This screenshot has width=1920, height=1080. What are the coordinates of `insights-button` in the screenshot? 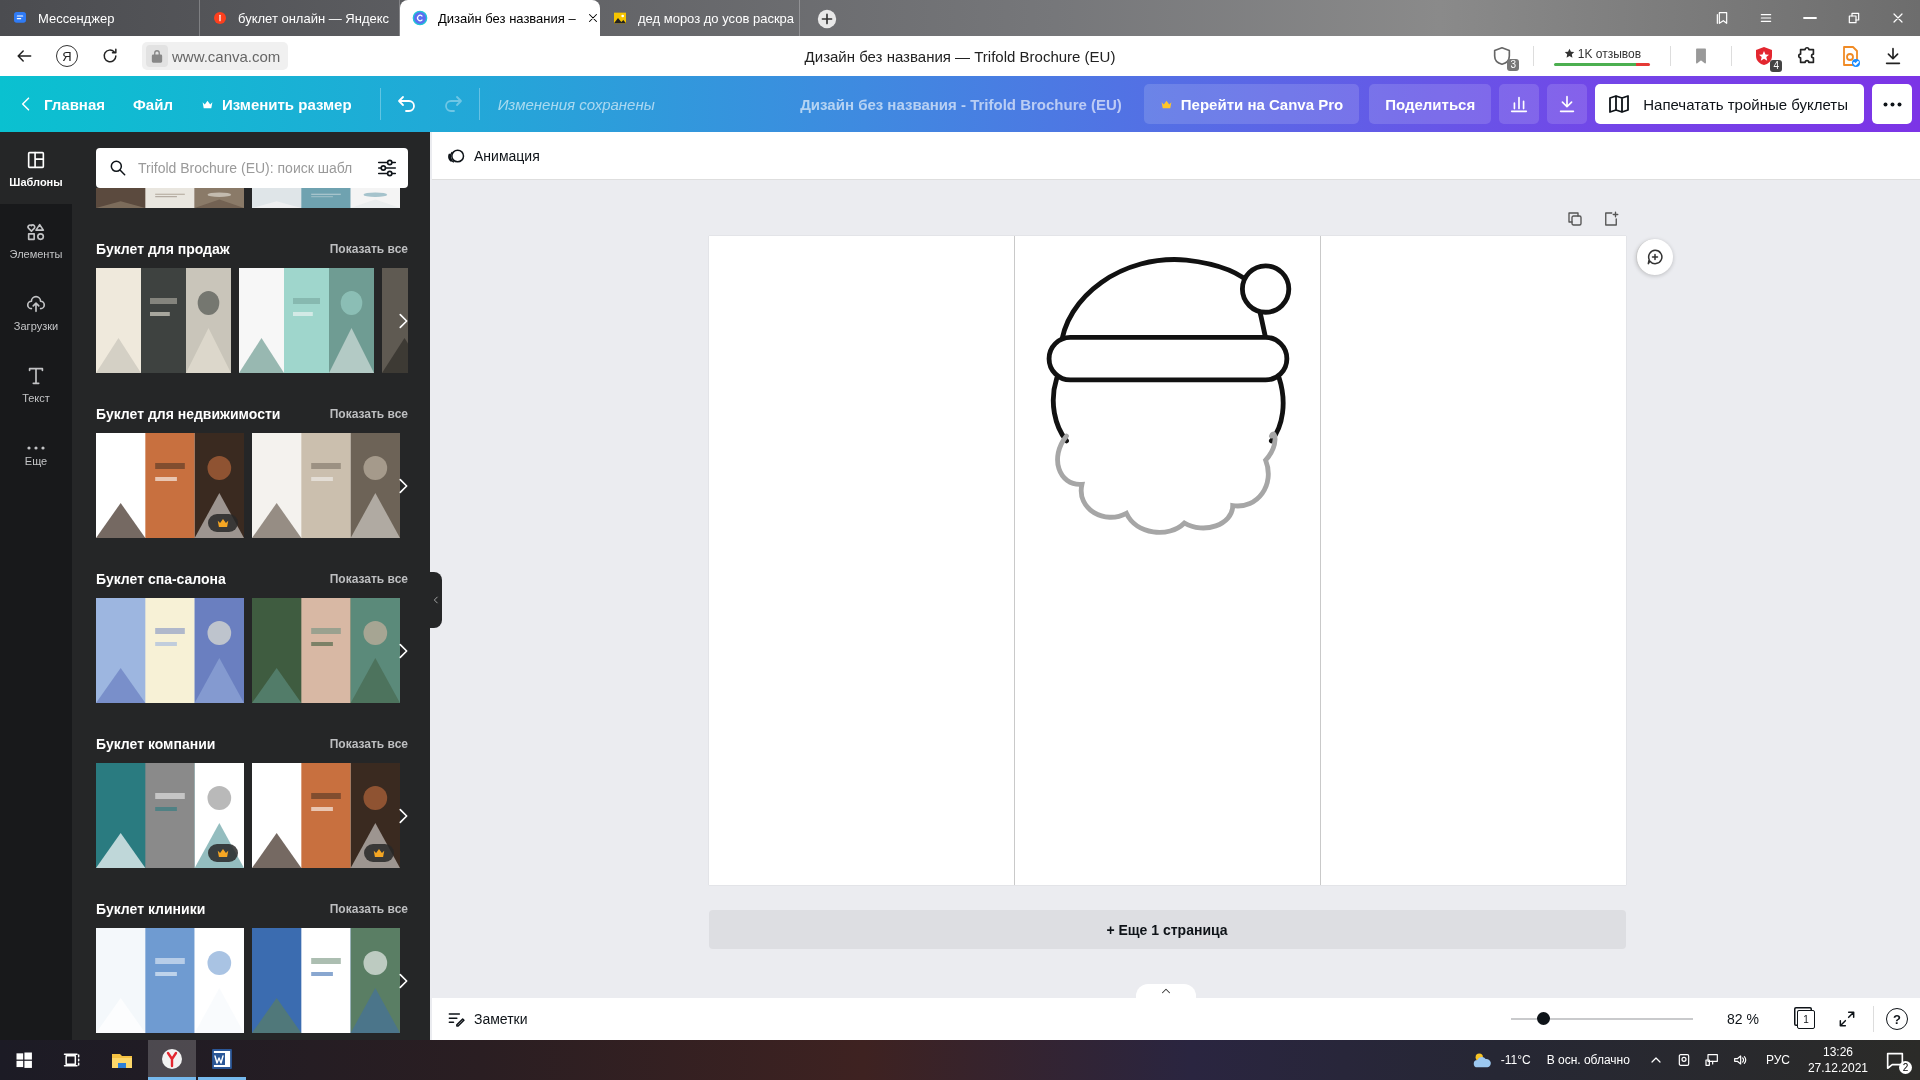 It's located at (1519, 104).